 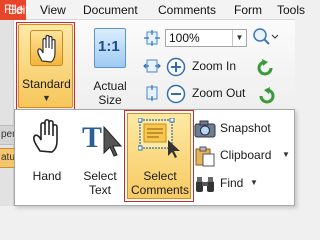 I want to click on snapshot-label: Snapshot, so click(x=245, y=128).